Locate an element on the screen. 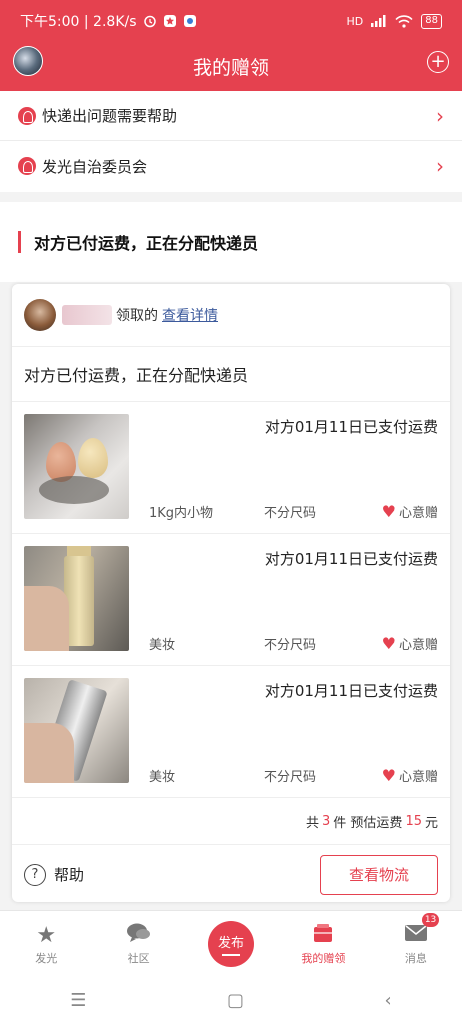  wifi-icon is located at coordinates (404, 21).